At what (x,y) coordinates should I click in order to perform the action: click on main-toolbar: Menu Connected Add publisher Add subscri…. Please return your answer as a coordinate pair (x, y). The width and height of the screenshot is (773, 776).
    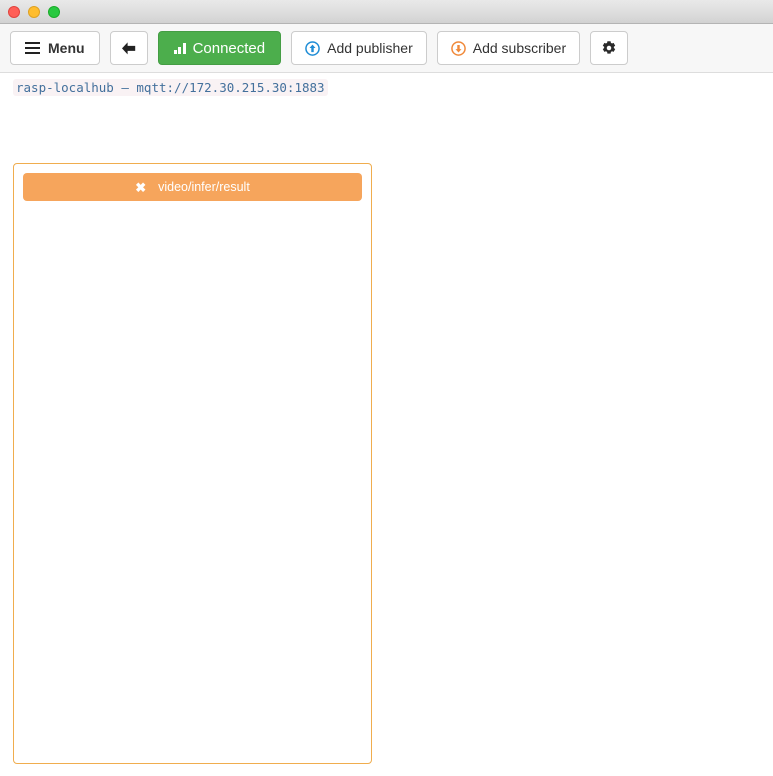
    Looking at the image, I should click on (386, 48).